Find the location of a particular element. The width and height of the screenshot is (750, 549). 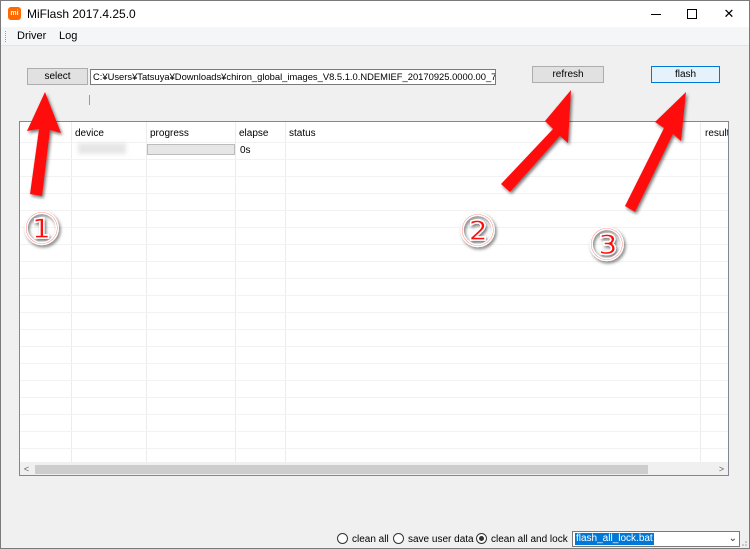

flash-button: flash is located at coordinates (685, 74).